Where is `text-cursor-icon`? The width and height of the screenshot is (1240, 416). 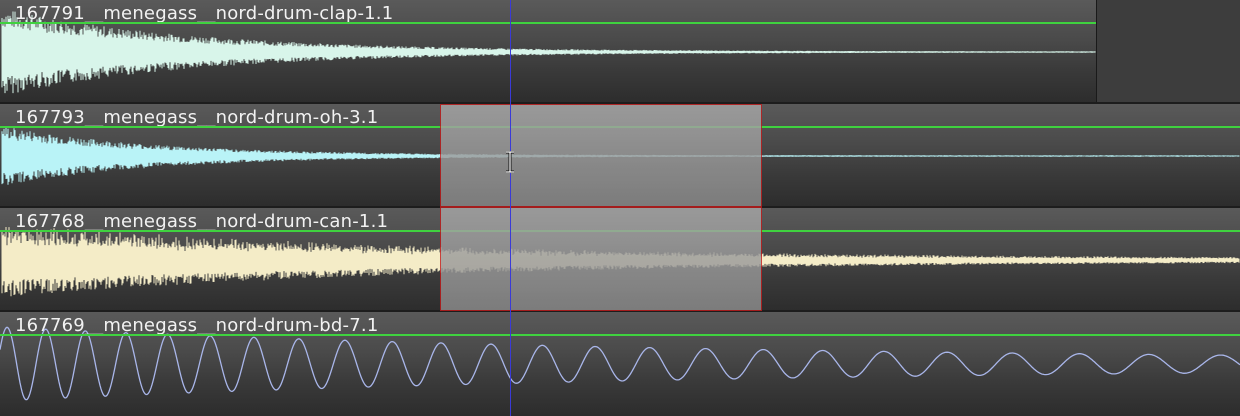
text-cursor-icon is located at coordinates (510, 162).